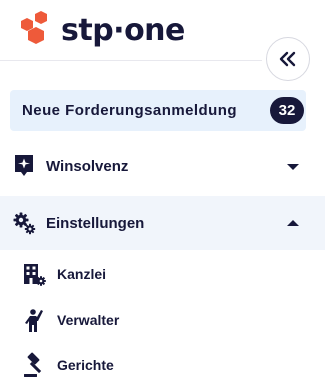  Describe the element at coordinates (82, 274) in the screenshot. I see `nav-item-label: Kanzlei` at that location.